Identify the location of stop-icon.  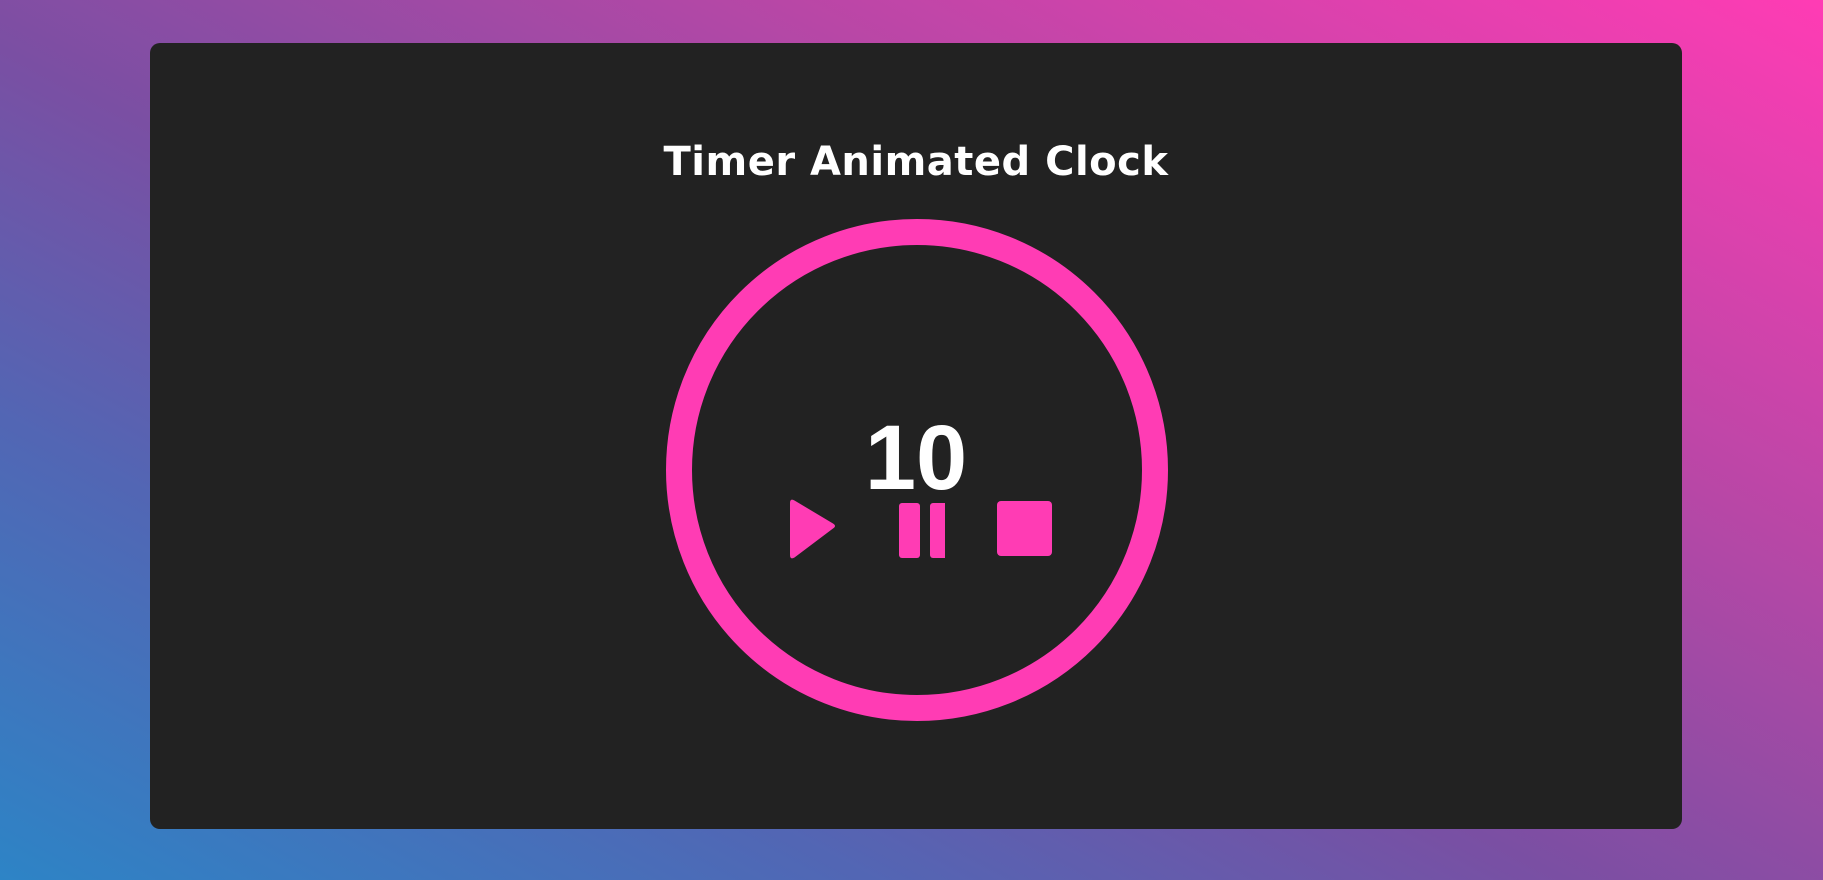
(1024, 528).